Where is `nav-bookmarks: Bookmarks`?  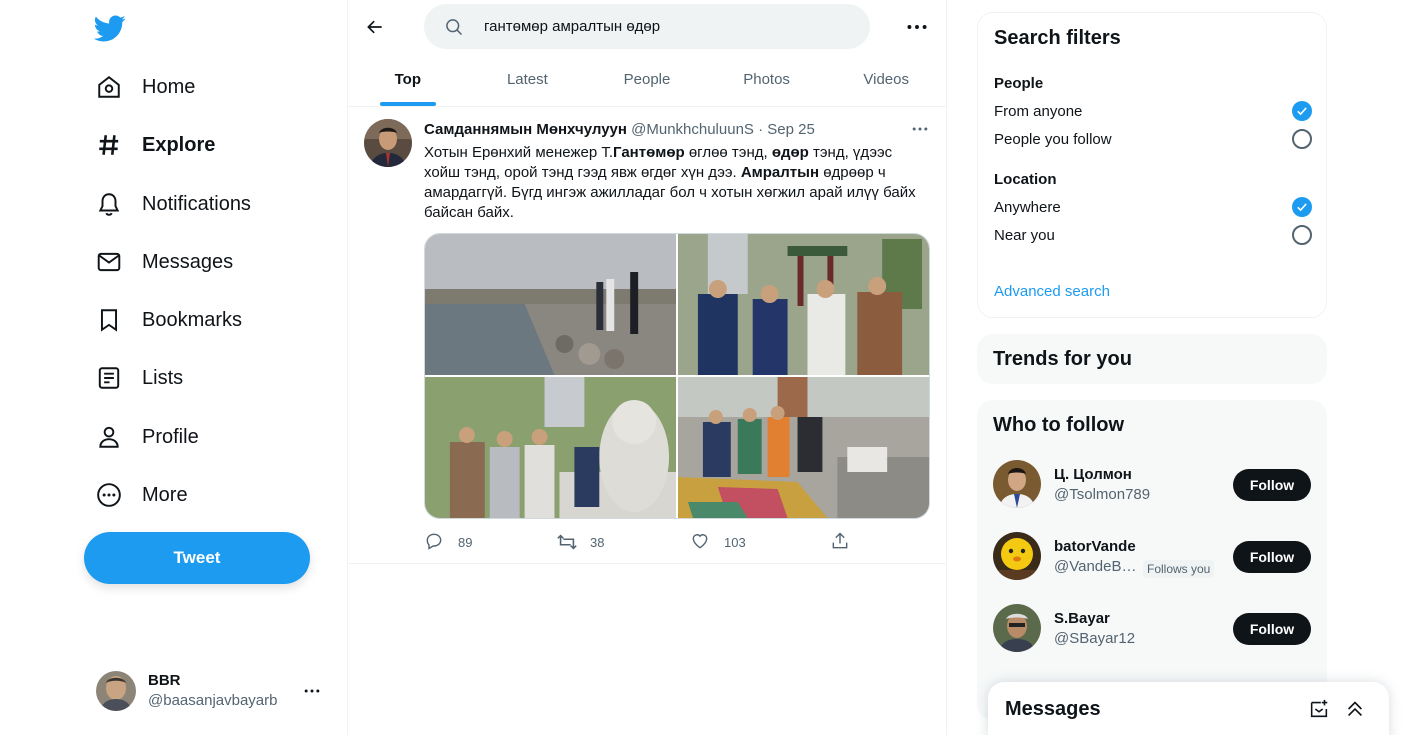
nav-bookmarks: Bookmarks is located at coordinates (168, 320).